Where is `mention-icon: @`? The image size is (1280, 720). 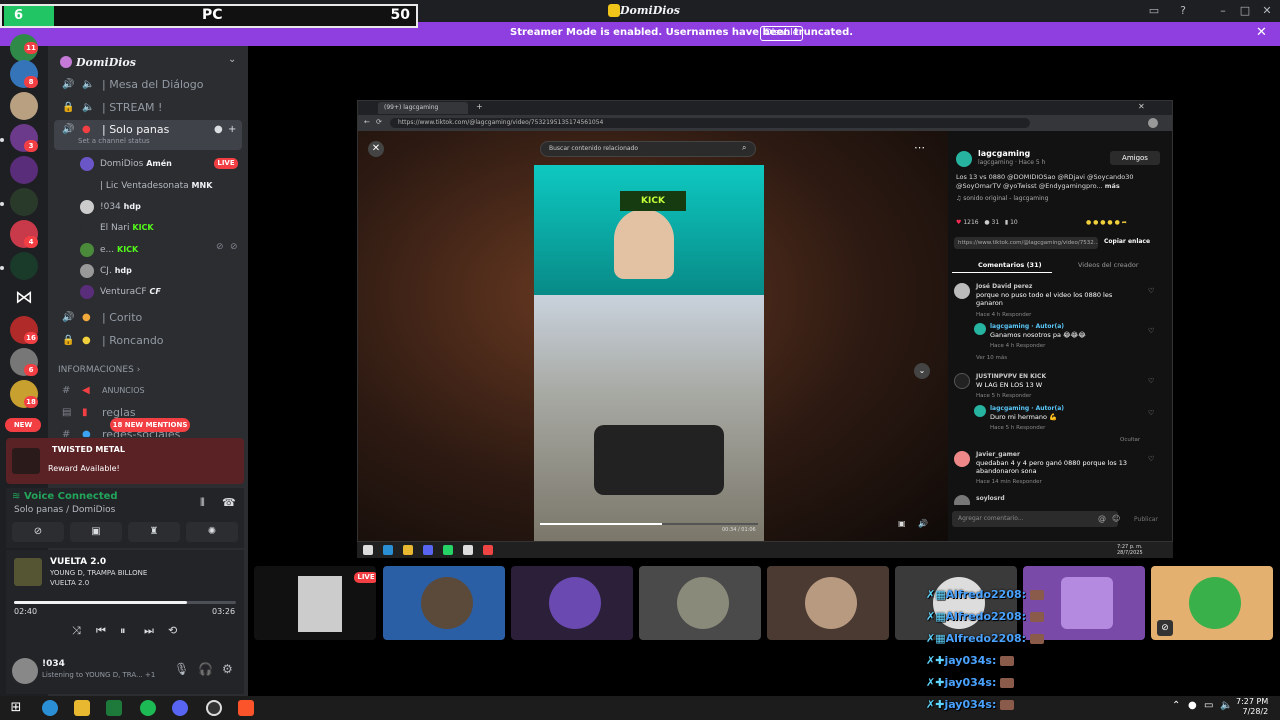
mention-icon: @ is located at coordinates (1102, 518).